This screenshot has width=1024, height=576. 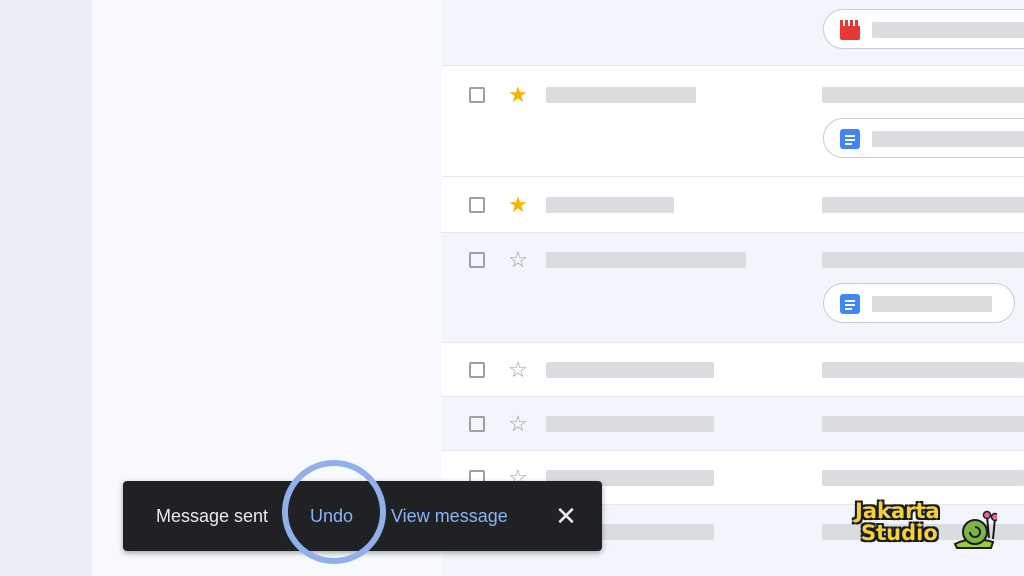 What do you see at coordinates (212, 516) in the screenshot?
I see `snackbar-message: Message sent` at bounding box center [212, 516].